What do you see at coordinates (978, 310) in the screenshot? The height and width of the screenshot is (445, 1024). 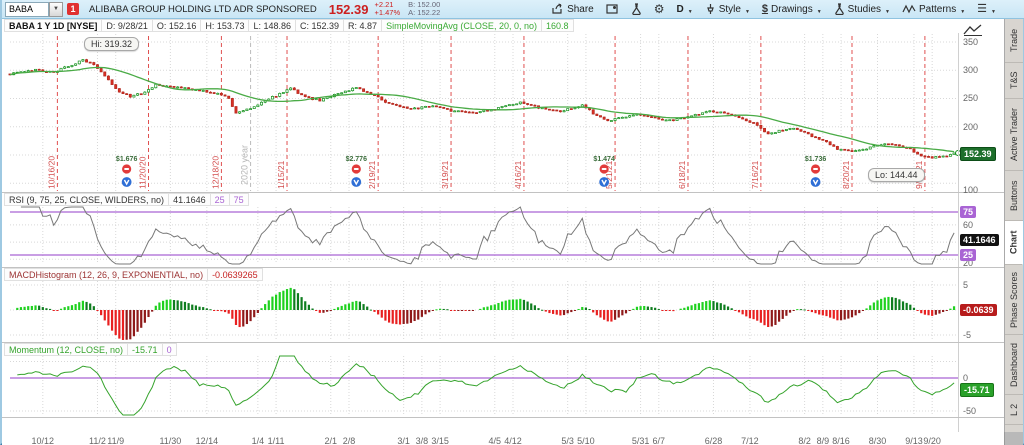 I see `macd-value-badge: -0.0639` at bounding box center [978, 310].